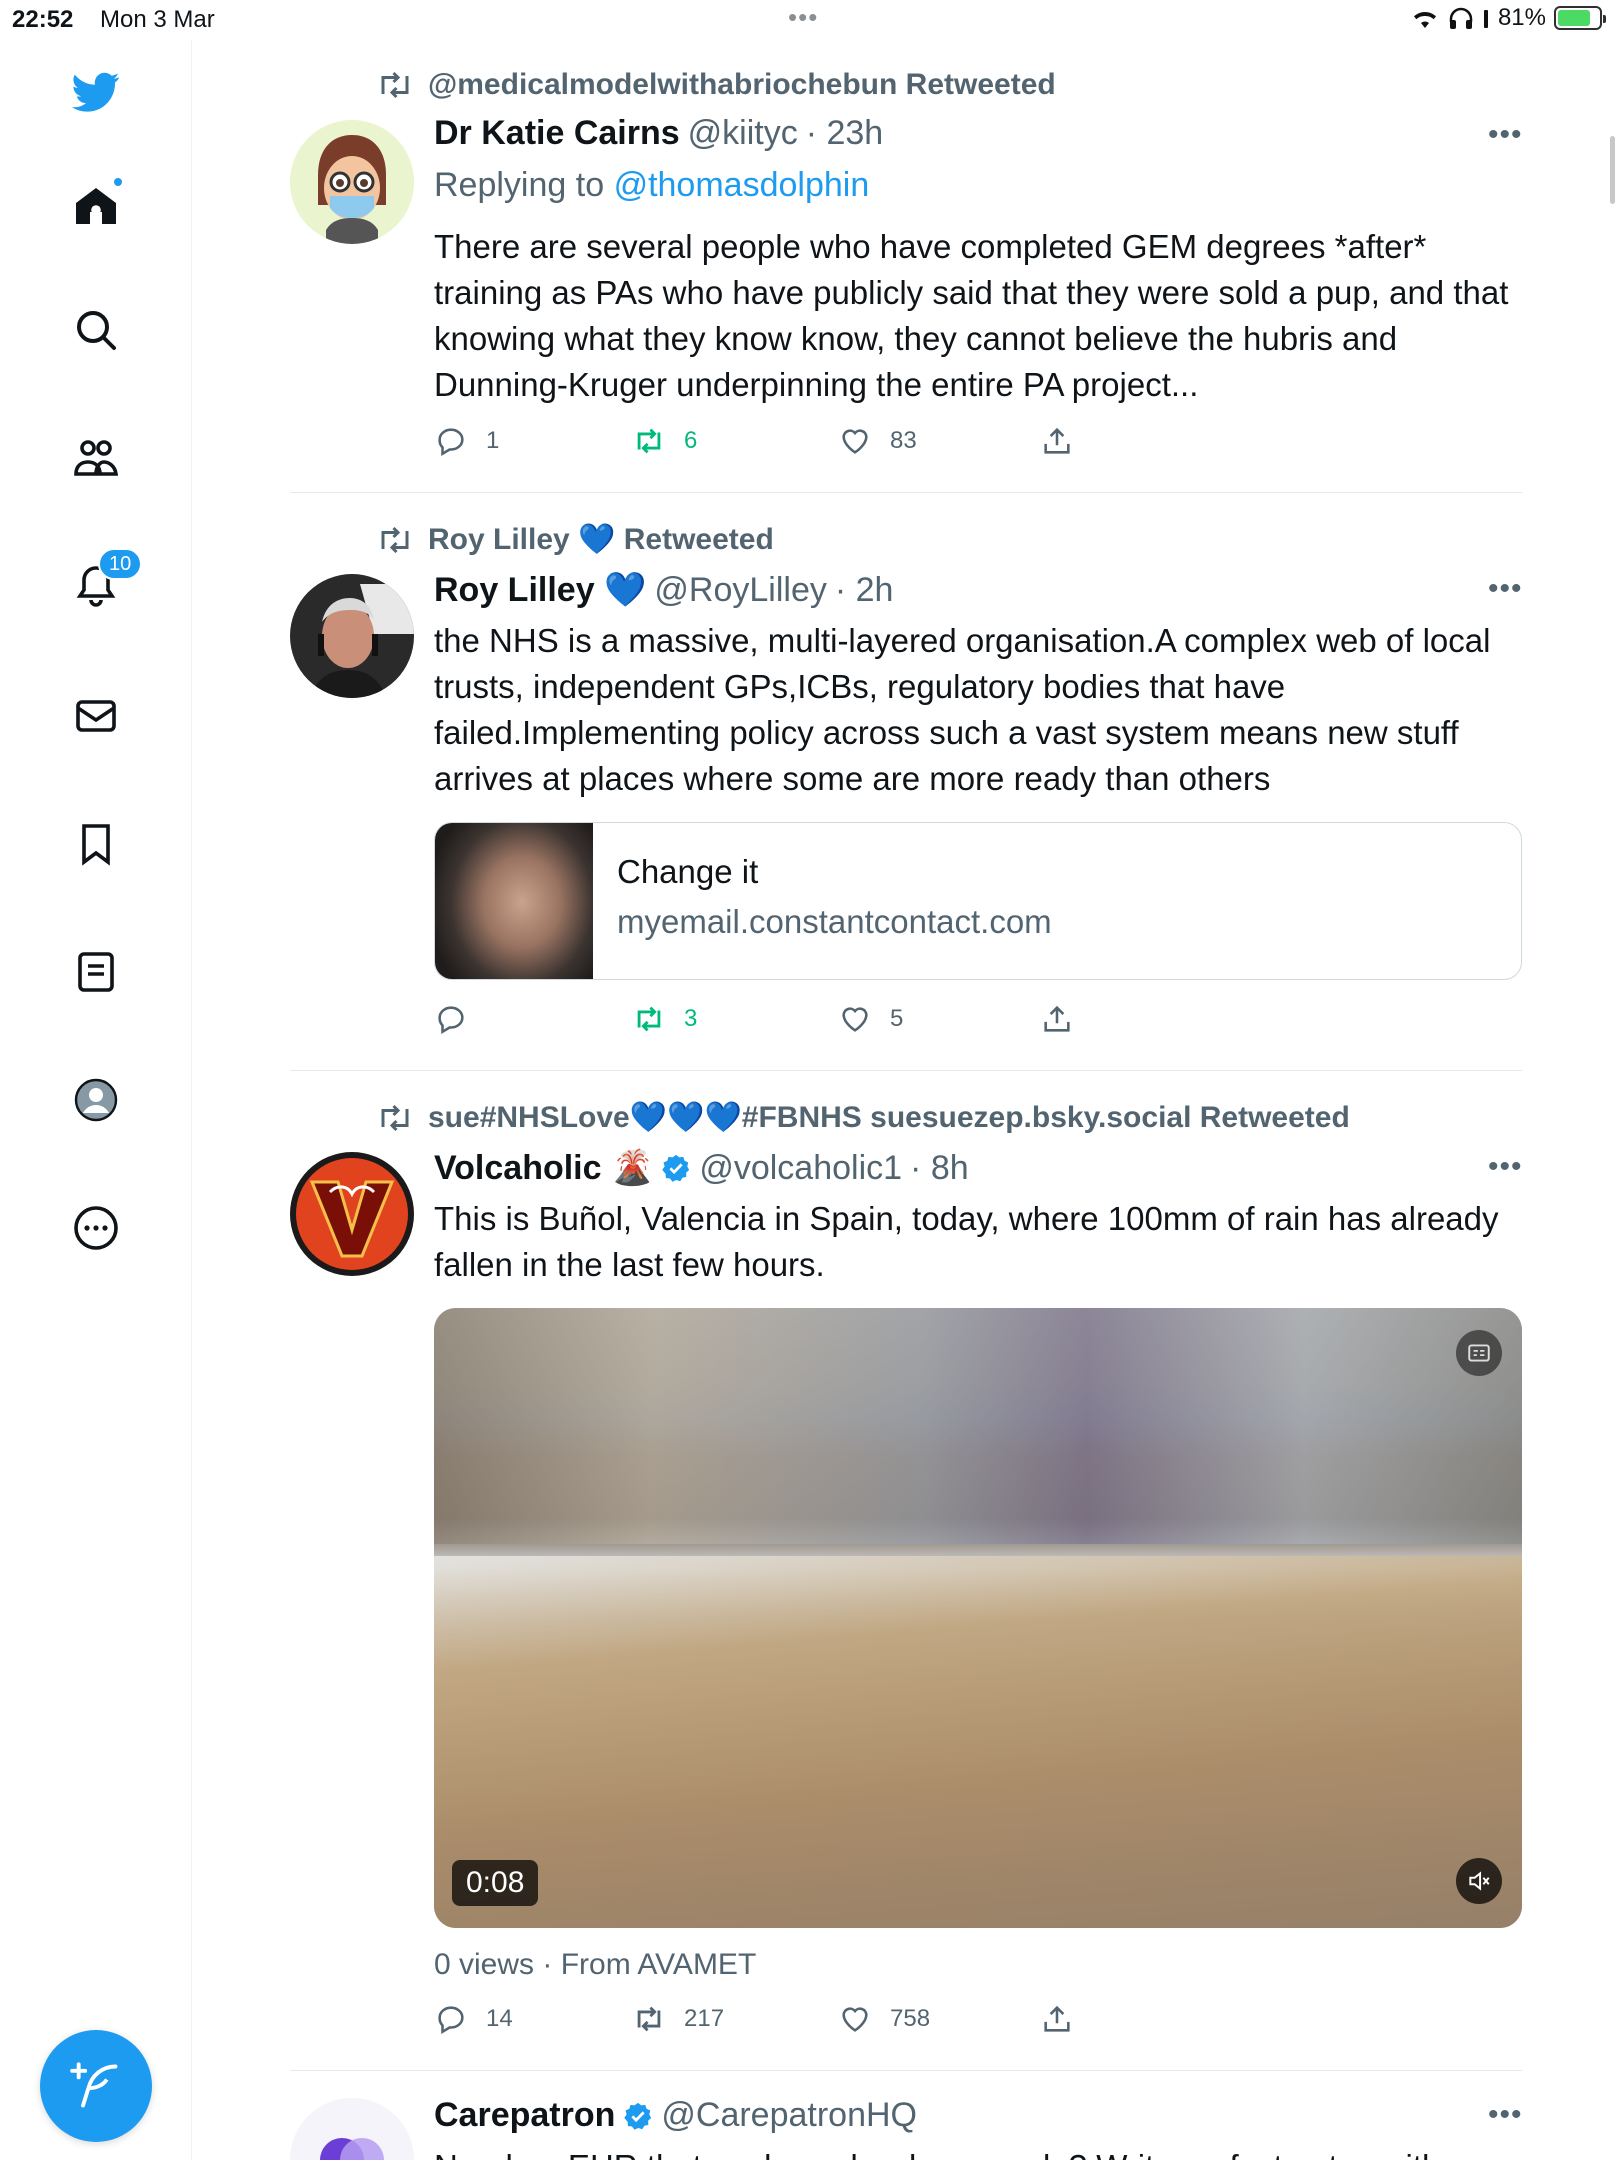 This screenshot has height=2160, width=1620. I want to click on retweet-button: 6, so click(664, 441).